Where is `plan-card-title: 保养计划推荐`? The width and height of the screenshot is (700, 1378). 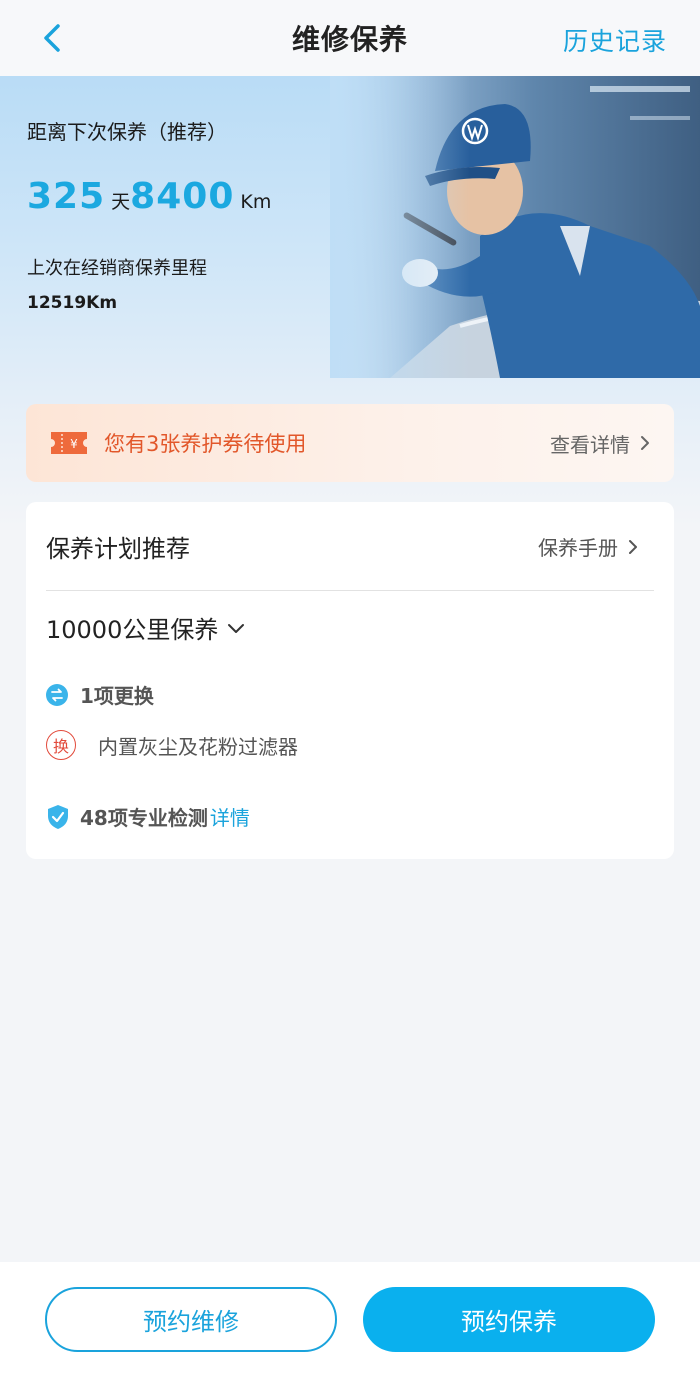 plan-card-title: 保养计划推荐 is located at coordinates (118, 549).